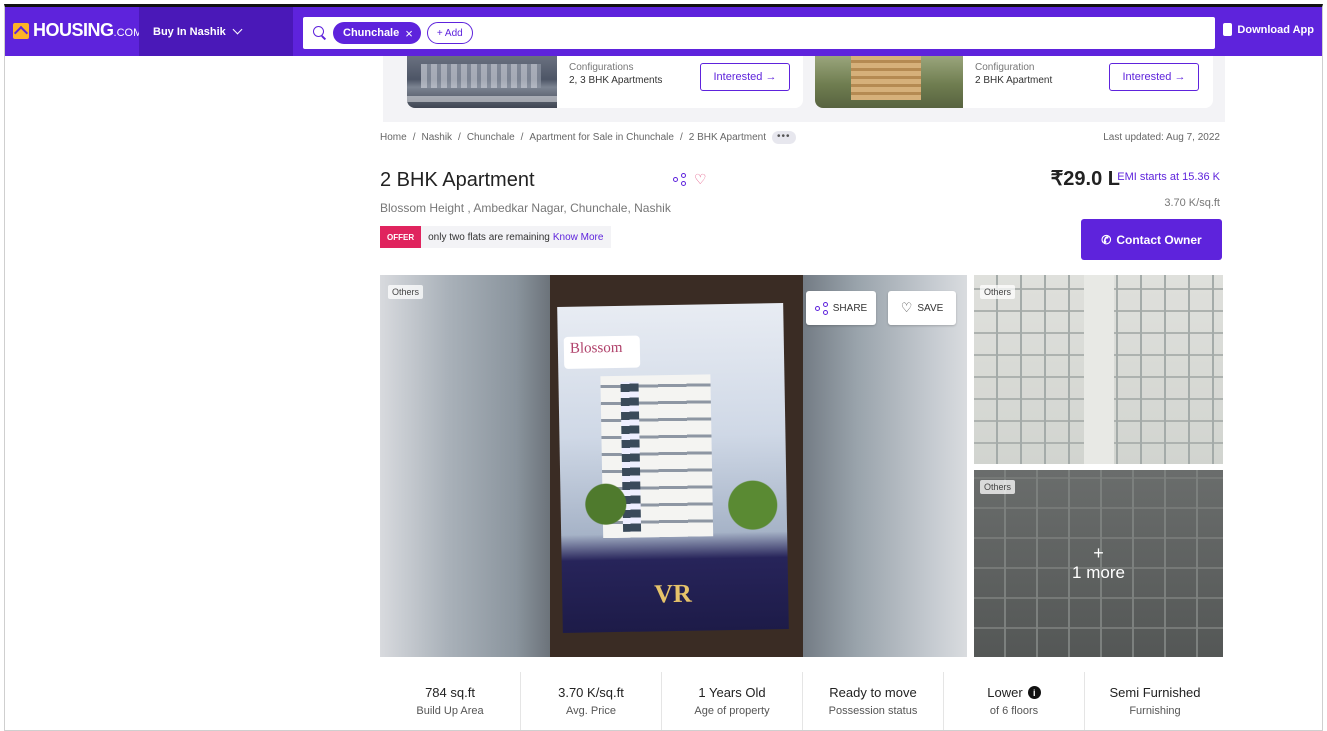  Describe the element at coordinates (436, 137) in the screenshot. I see `breadcrumb-item-nashik: Nashik` at that location.